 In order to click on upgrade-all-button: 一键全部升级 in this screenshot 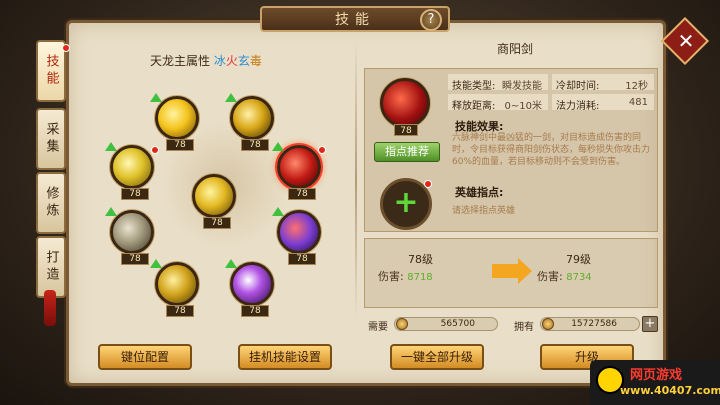, I will do `click(437, 357)`.